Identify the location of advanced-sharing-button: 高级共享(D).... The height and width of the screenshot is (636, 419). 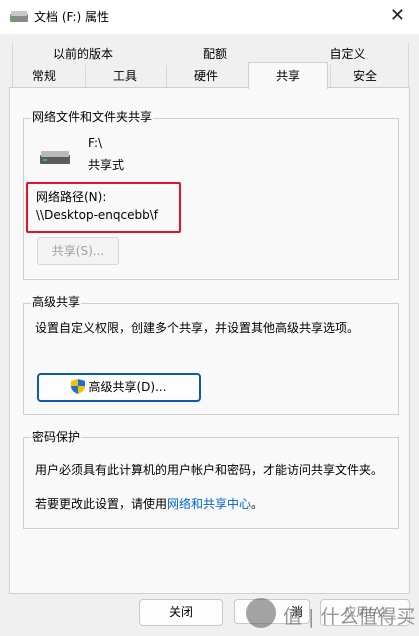
(119, 387).